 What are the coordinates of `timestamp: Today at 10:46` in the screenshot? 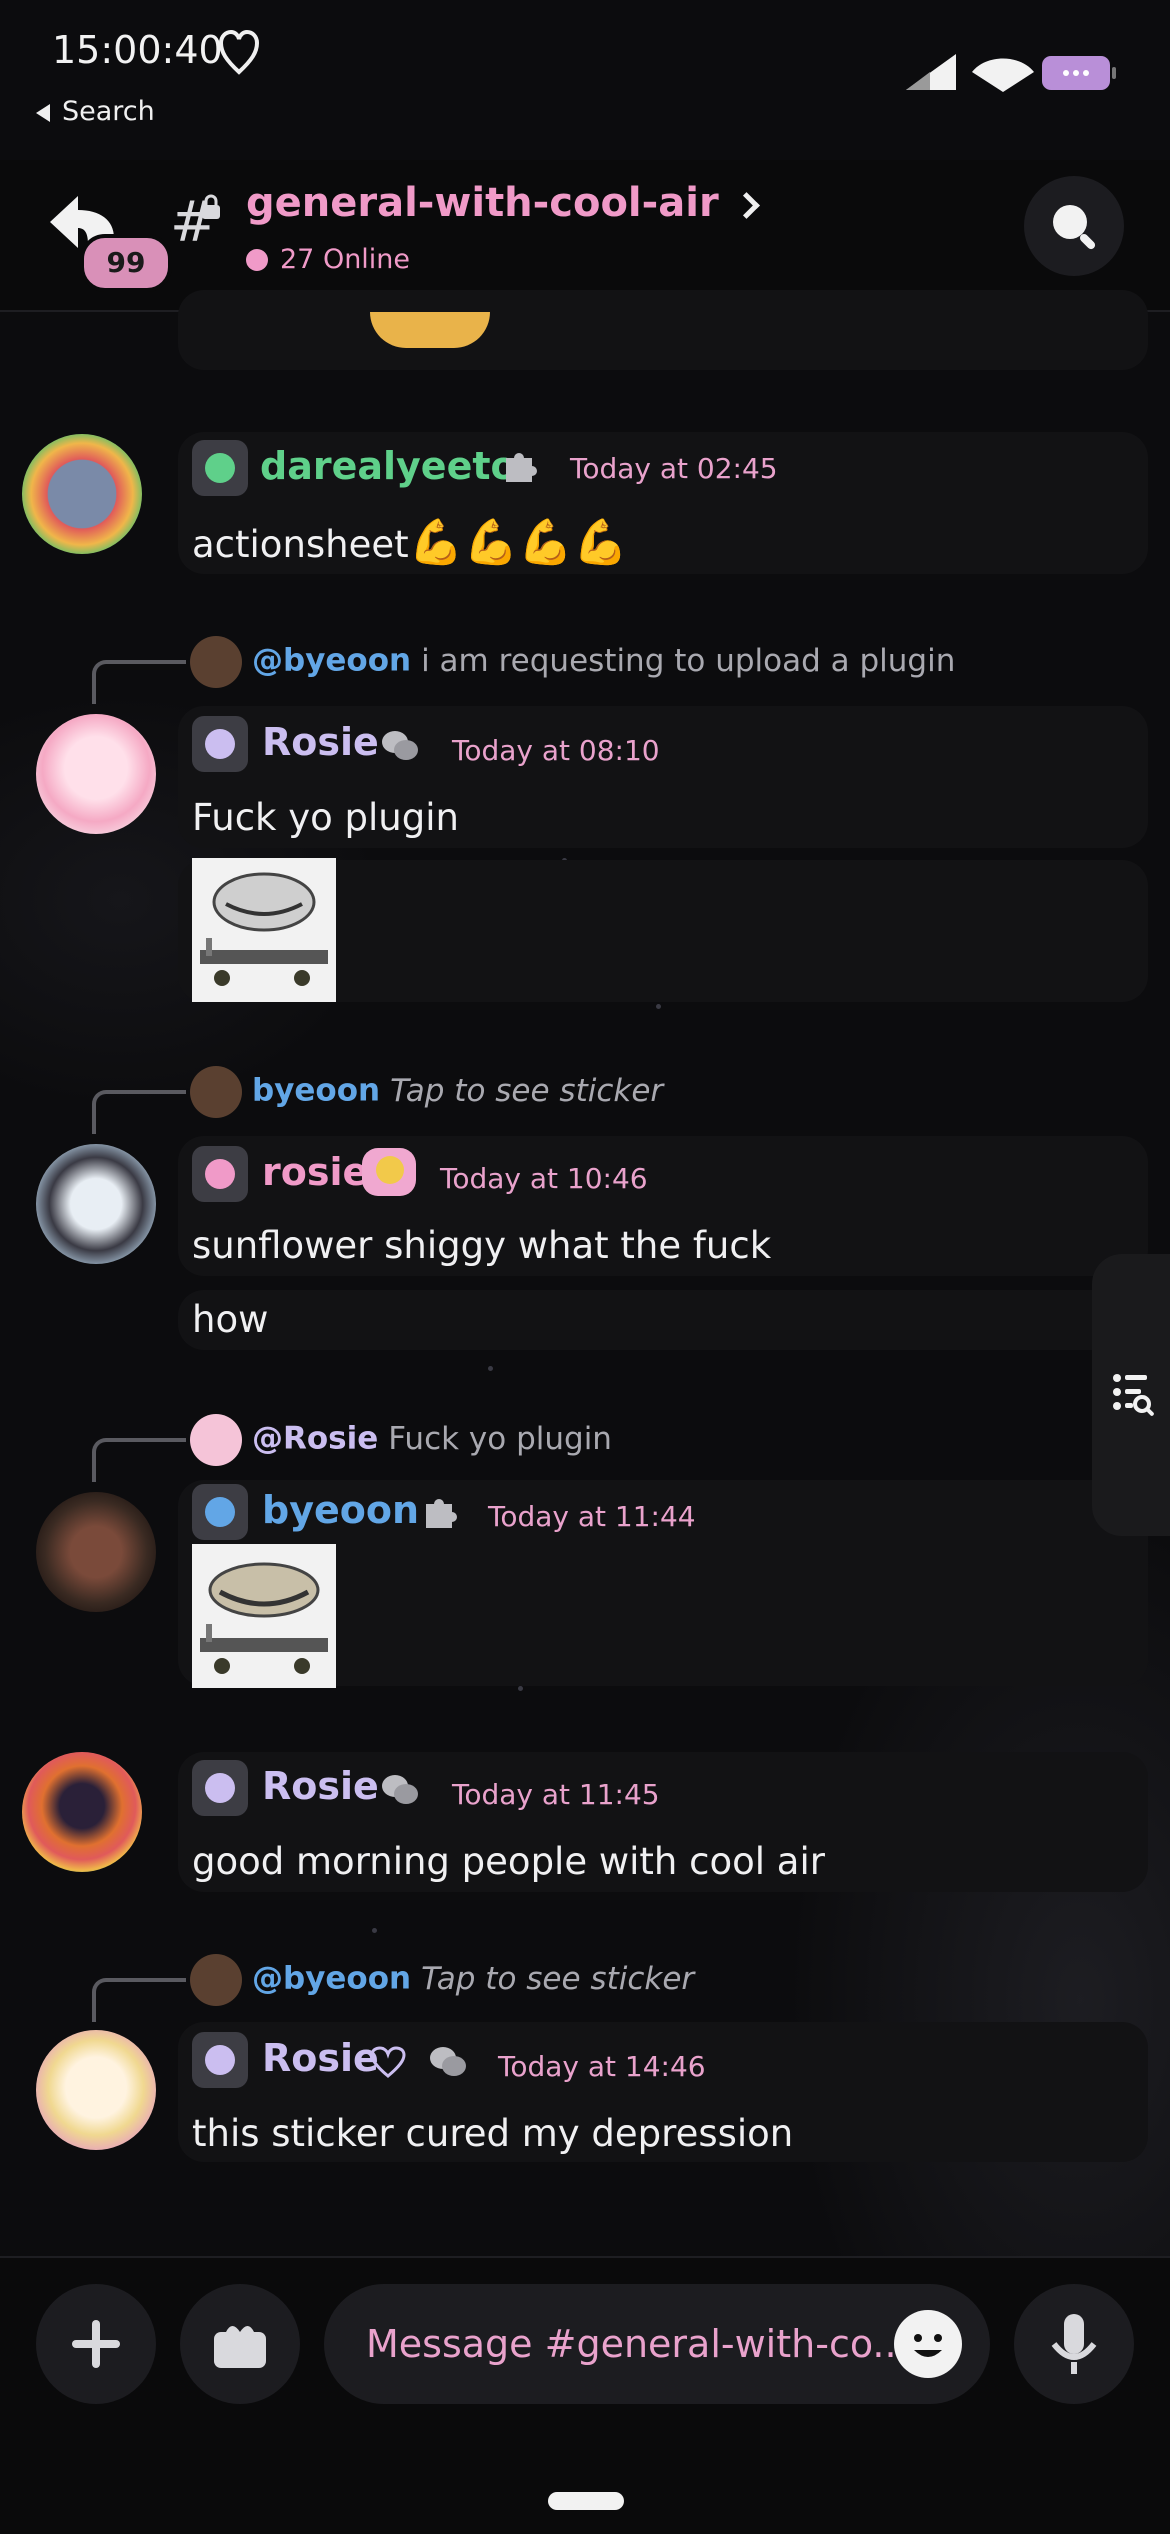 It's located at (544, 1178).